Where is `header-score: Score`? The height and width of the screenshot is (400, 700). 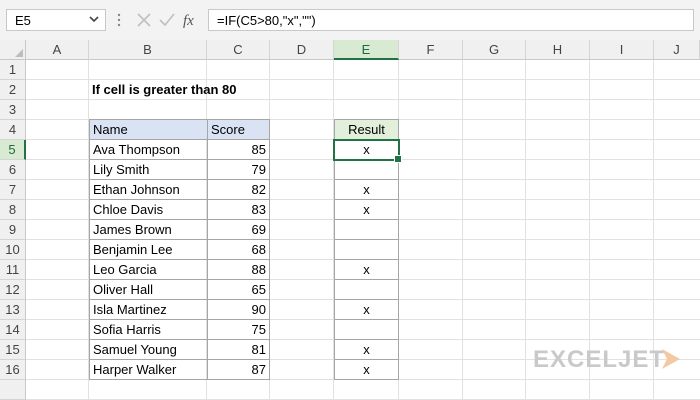
header-score: Score is located at coordinates (238, 130).